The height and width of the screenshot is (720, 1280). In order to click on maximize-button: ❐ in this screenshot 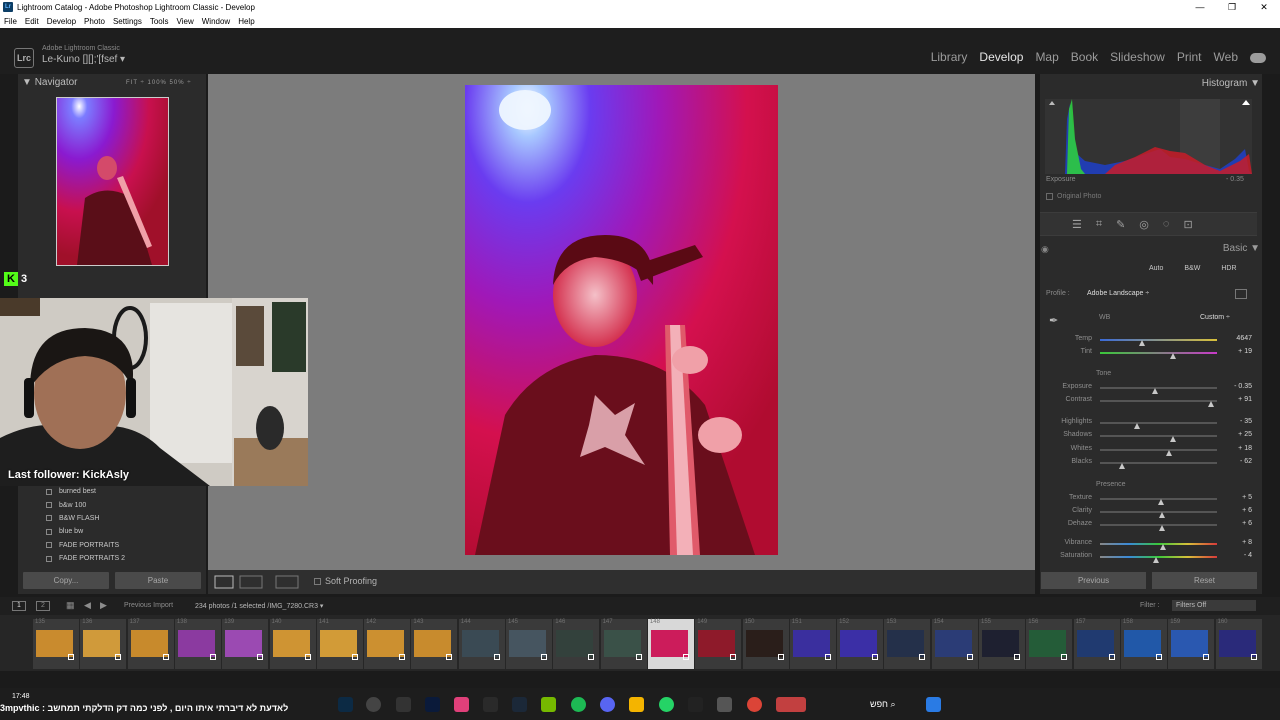, I will do `click(1232, 7)`.